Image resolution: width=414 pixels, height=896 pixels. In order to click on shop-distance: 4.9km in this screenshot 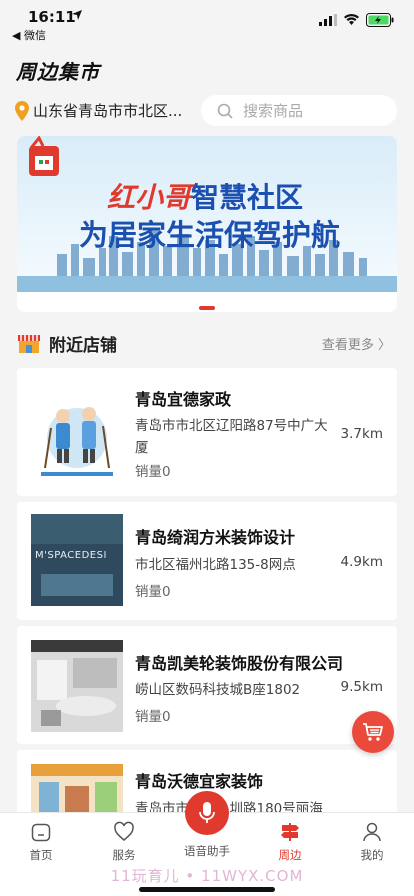, I will do `click(361, 562)`.